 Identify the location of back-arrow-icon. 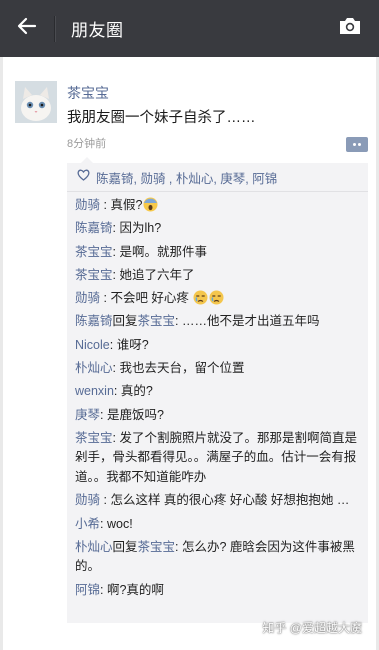
(27, 28).